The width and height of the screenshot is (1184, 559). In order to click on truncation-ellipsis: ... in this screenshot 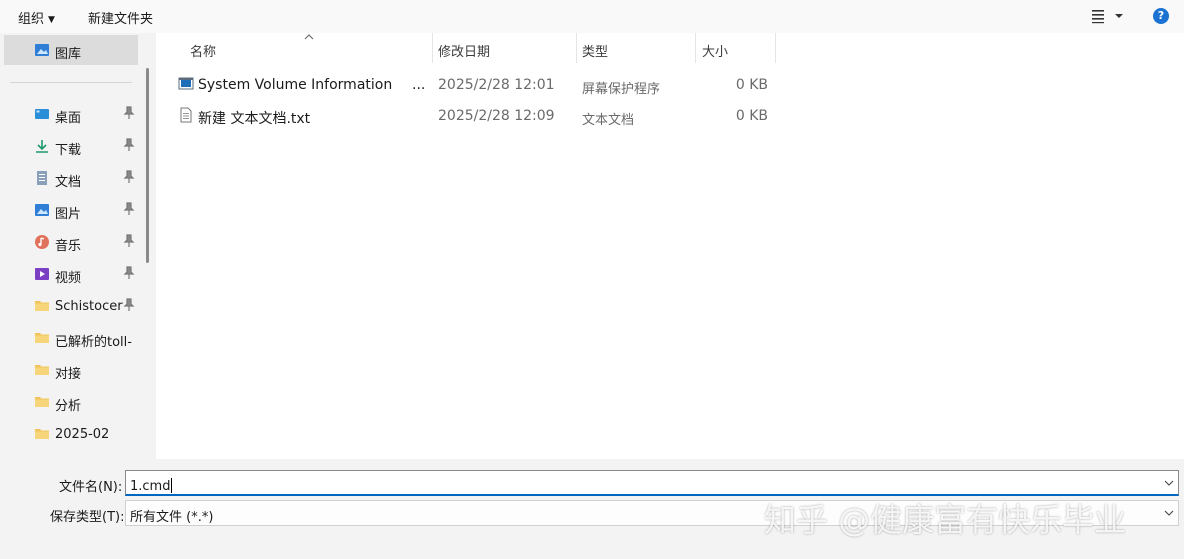, I will do `click(419, 85)`.